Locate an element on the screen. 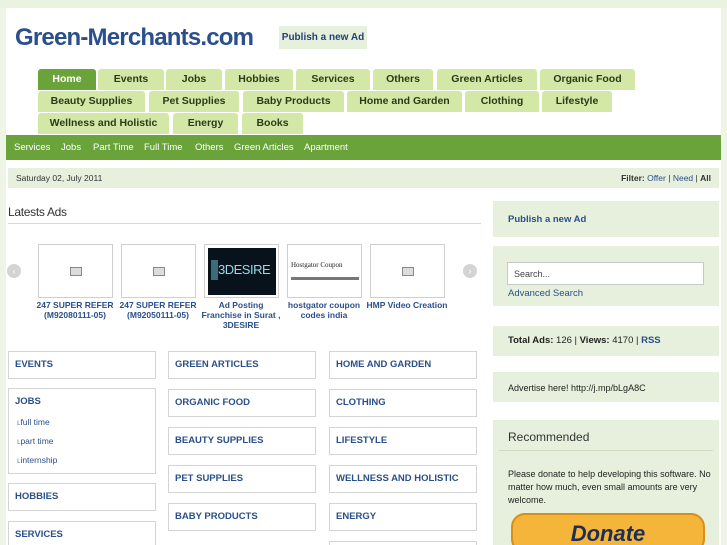  subnav-part-time: Part Time is located at coordinates (113, 147).